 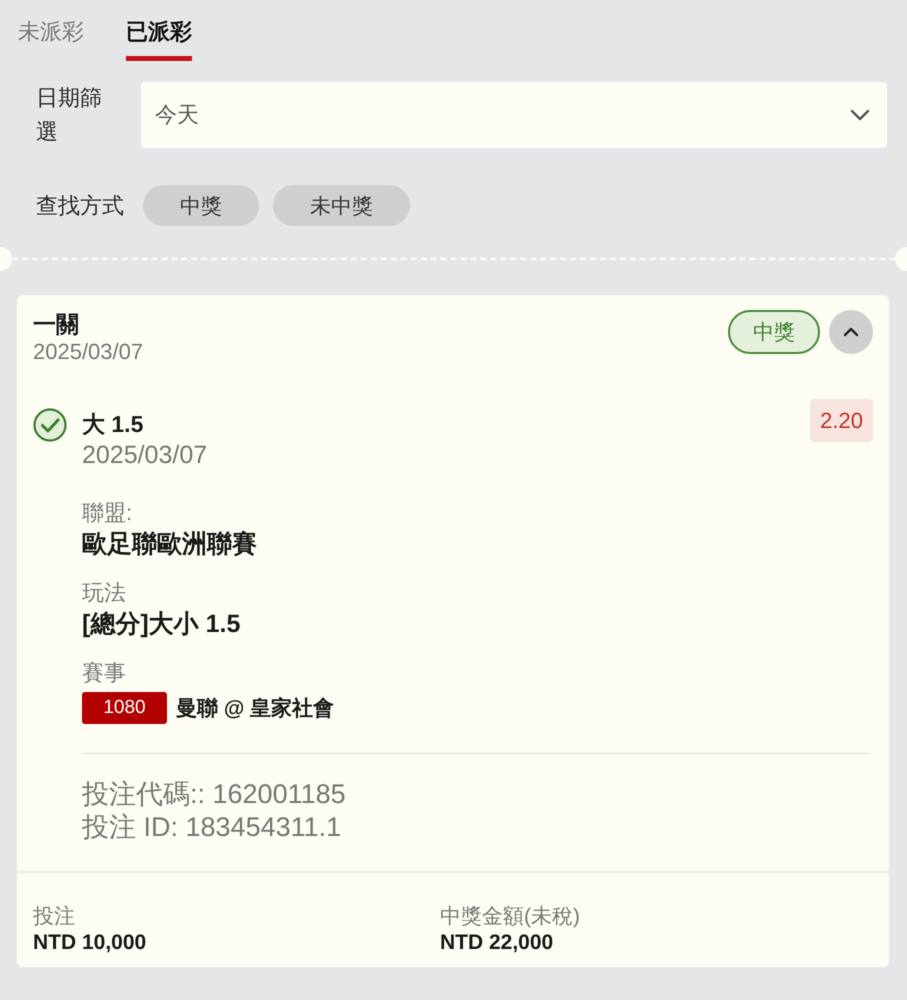 What do you see at coordinates (113, 424) in the screenshot?
I see `selection-pick: 大 1.5` at bounding box center [113, 424].